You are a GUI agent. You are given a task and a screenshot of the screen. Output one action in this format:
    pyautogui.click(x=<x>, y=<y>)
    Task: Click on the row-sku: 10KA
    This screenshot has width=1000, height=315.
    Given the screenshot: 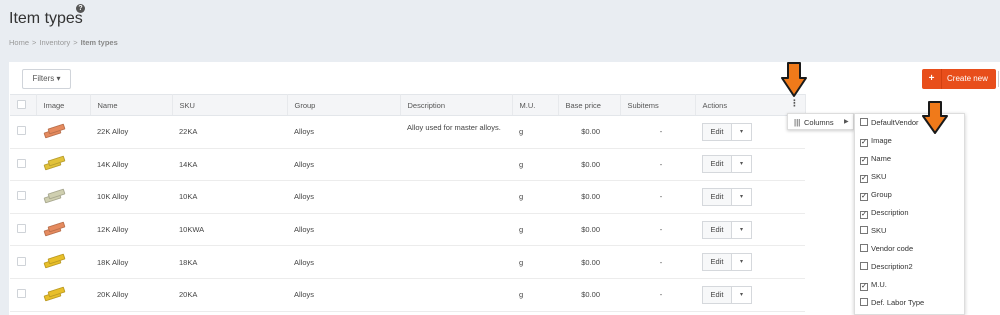 What is the action you would take?
    pyautogui.click(x=229, y=197)
    